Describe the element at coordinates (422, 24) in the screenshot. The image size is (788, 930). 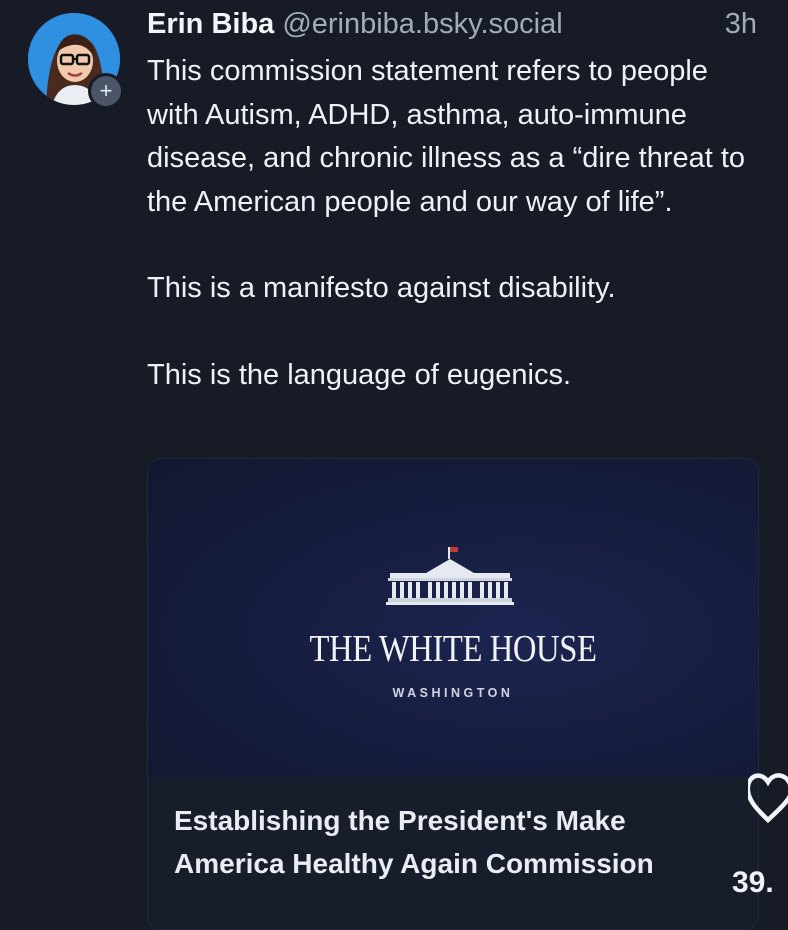
I see `author-handle: @erinbiba.bsky.social` at that location.